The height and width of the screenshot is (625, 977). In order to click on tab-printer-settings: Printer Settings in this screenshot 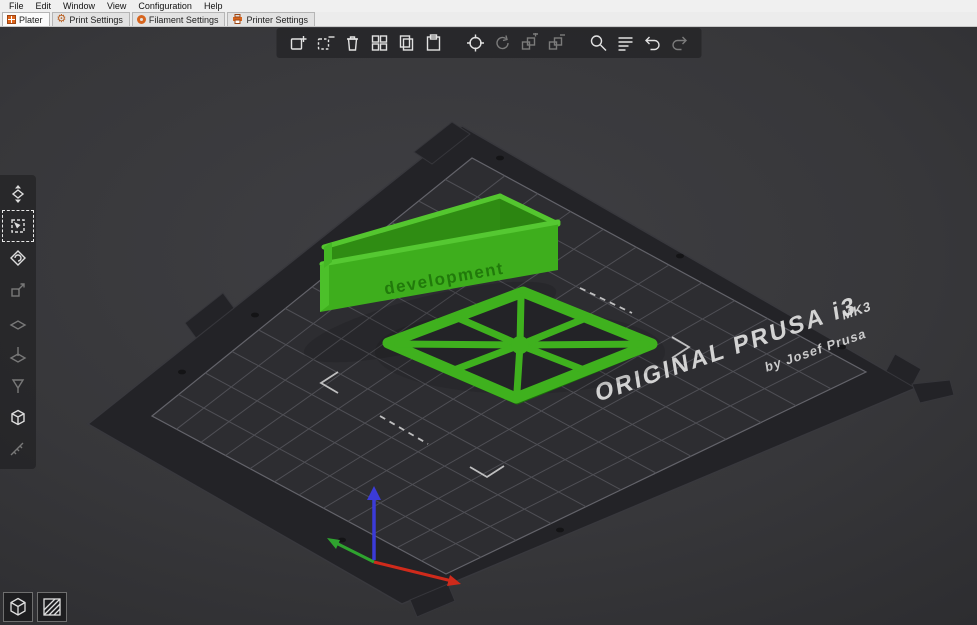, I will do `click(271, 19)`.